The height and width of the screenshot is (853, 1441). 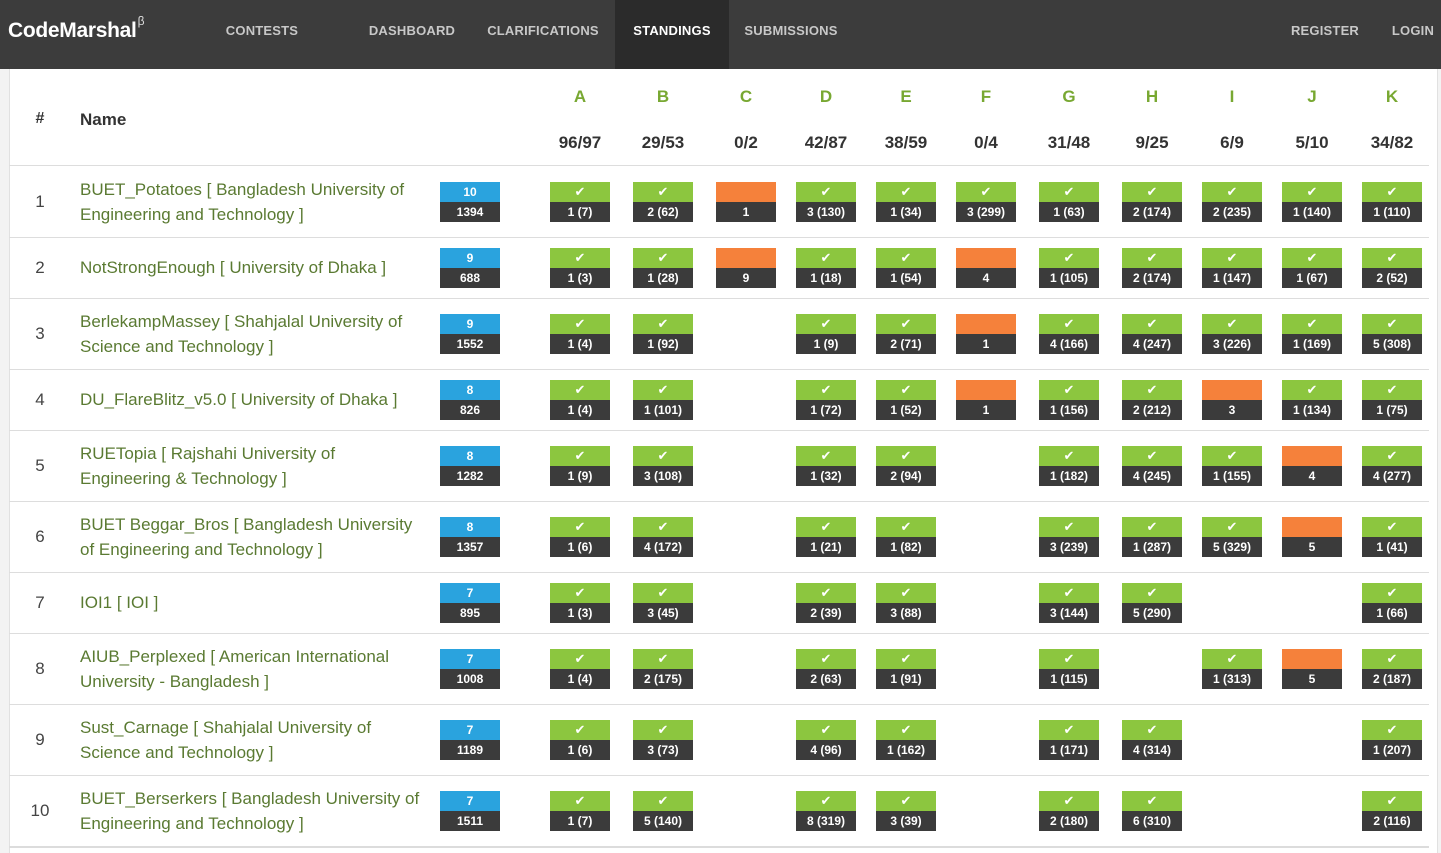 I want to click on nav-standings: STANDINGS, so click(x=672, y=34).